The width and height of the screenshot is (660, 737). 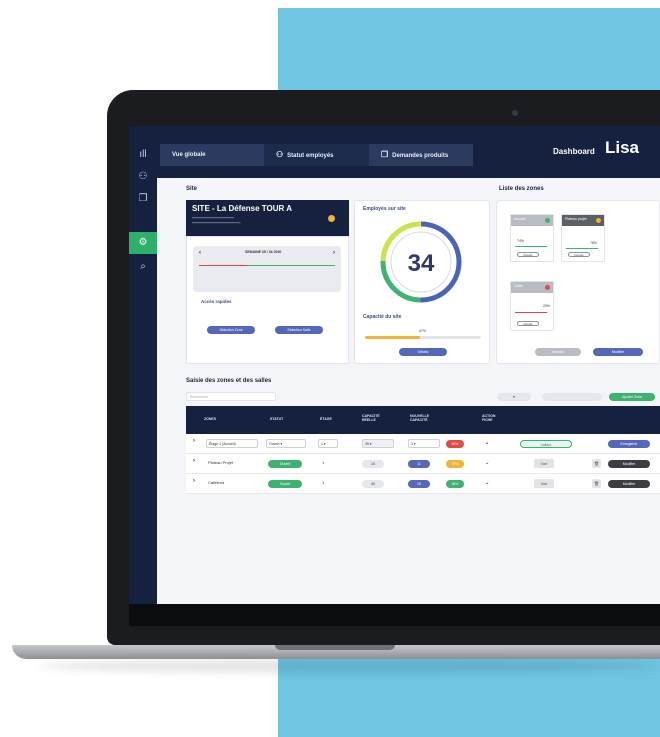 What do you see at coordinates (286, 443) in the screenshot?
I see `status-select: Ouvert ▾` at bounding box center [286, 443].